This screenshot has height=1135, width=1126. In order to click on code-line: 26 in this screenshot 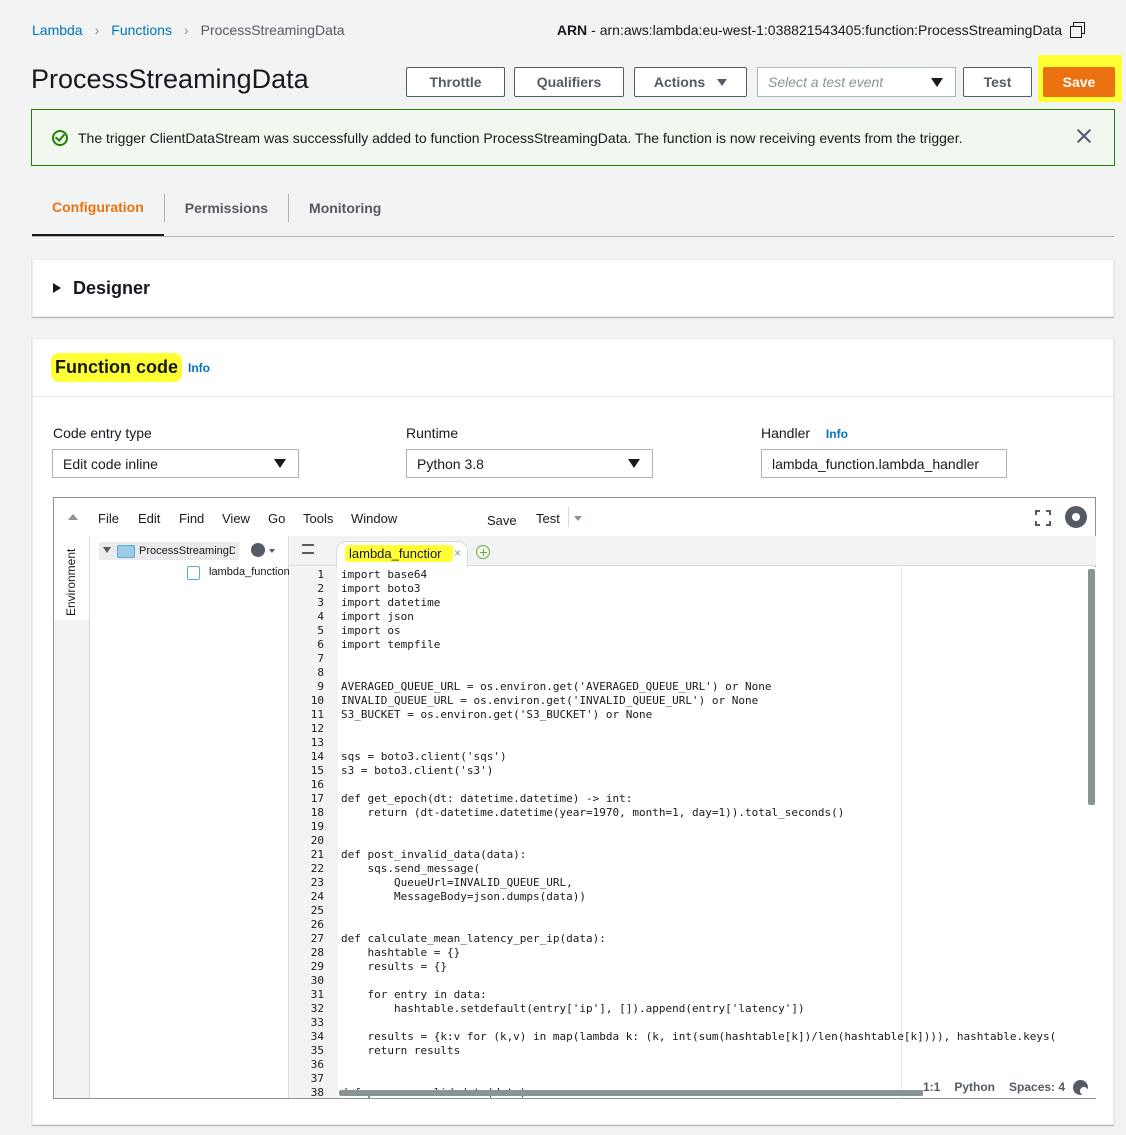, I will do `click(693, 925)`.